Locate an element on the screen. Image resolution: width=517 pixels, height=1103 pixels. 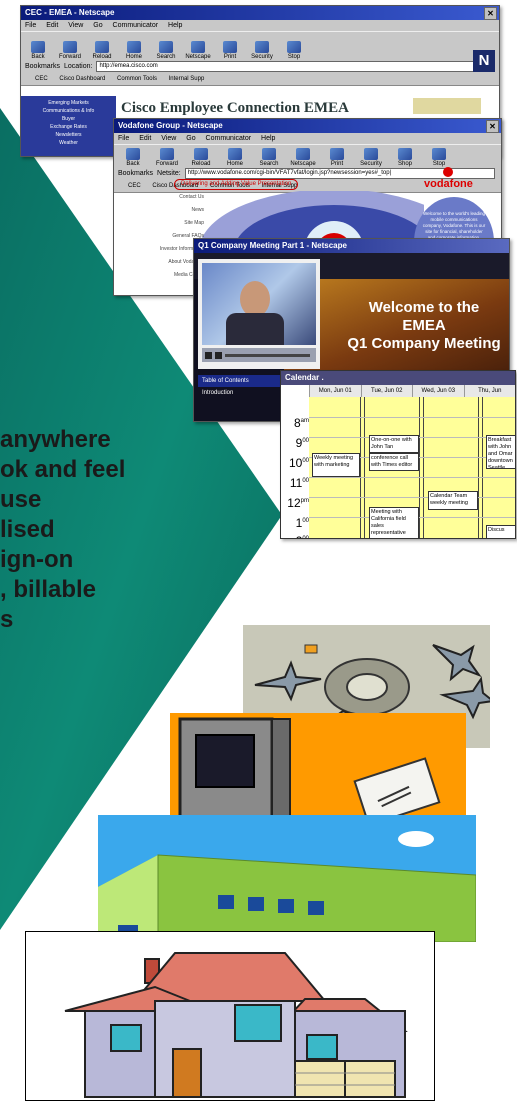
office-building-clipart is located at coordinates (287, 878).